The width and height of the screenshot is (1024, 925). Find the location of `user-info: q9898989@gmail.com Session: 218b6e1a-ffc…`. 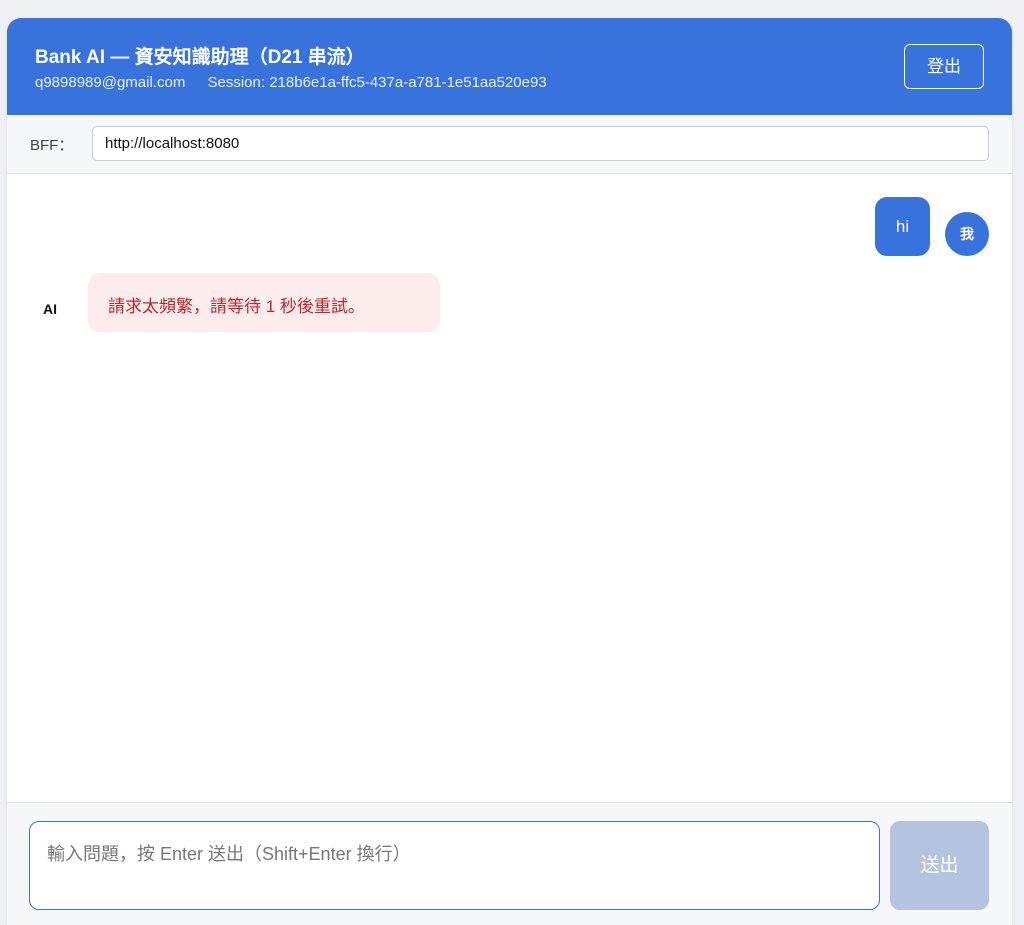

user-info: q9898989@gmail.com Session: 218b6e1a-ffc… is located at coordinates (291, 82).